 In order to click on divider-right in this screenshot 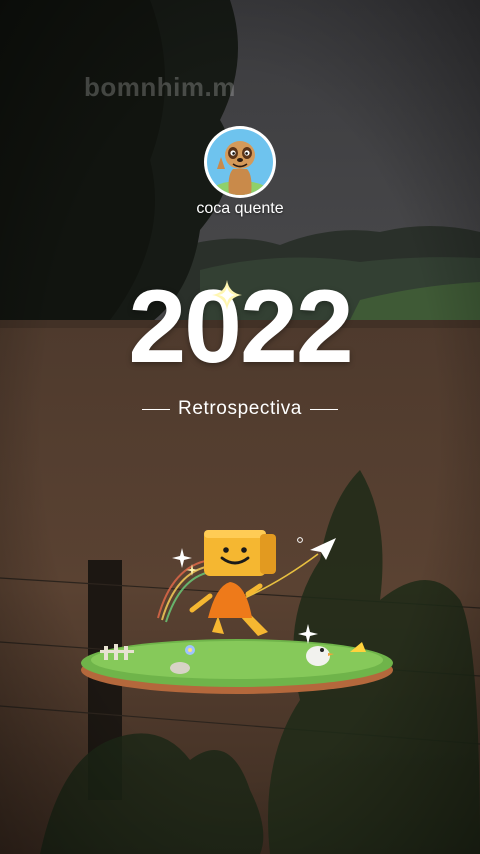, I will do `click(323, 409)`.